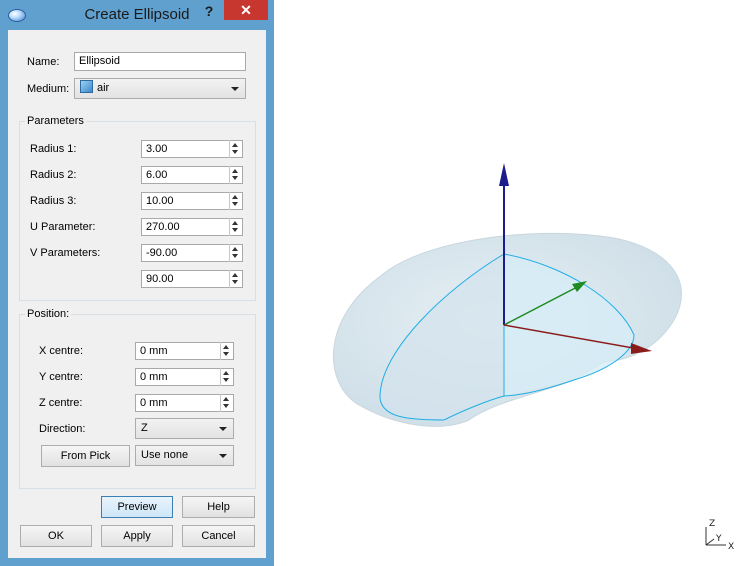 This screenshot has width=737, height=566. What do you see at coordinates (192, 149) in the screenshot?
I see `radius-1-input: 3.00` at bounding box center [192, 149].